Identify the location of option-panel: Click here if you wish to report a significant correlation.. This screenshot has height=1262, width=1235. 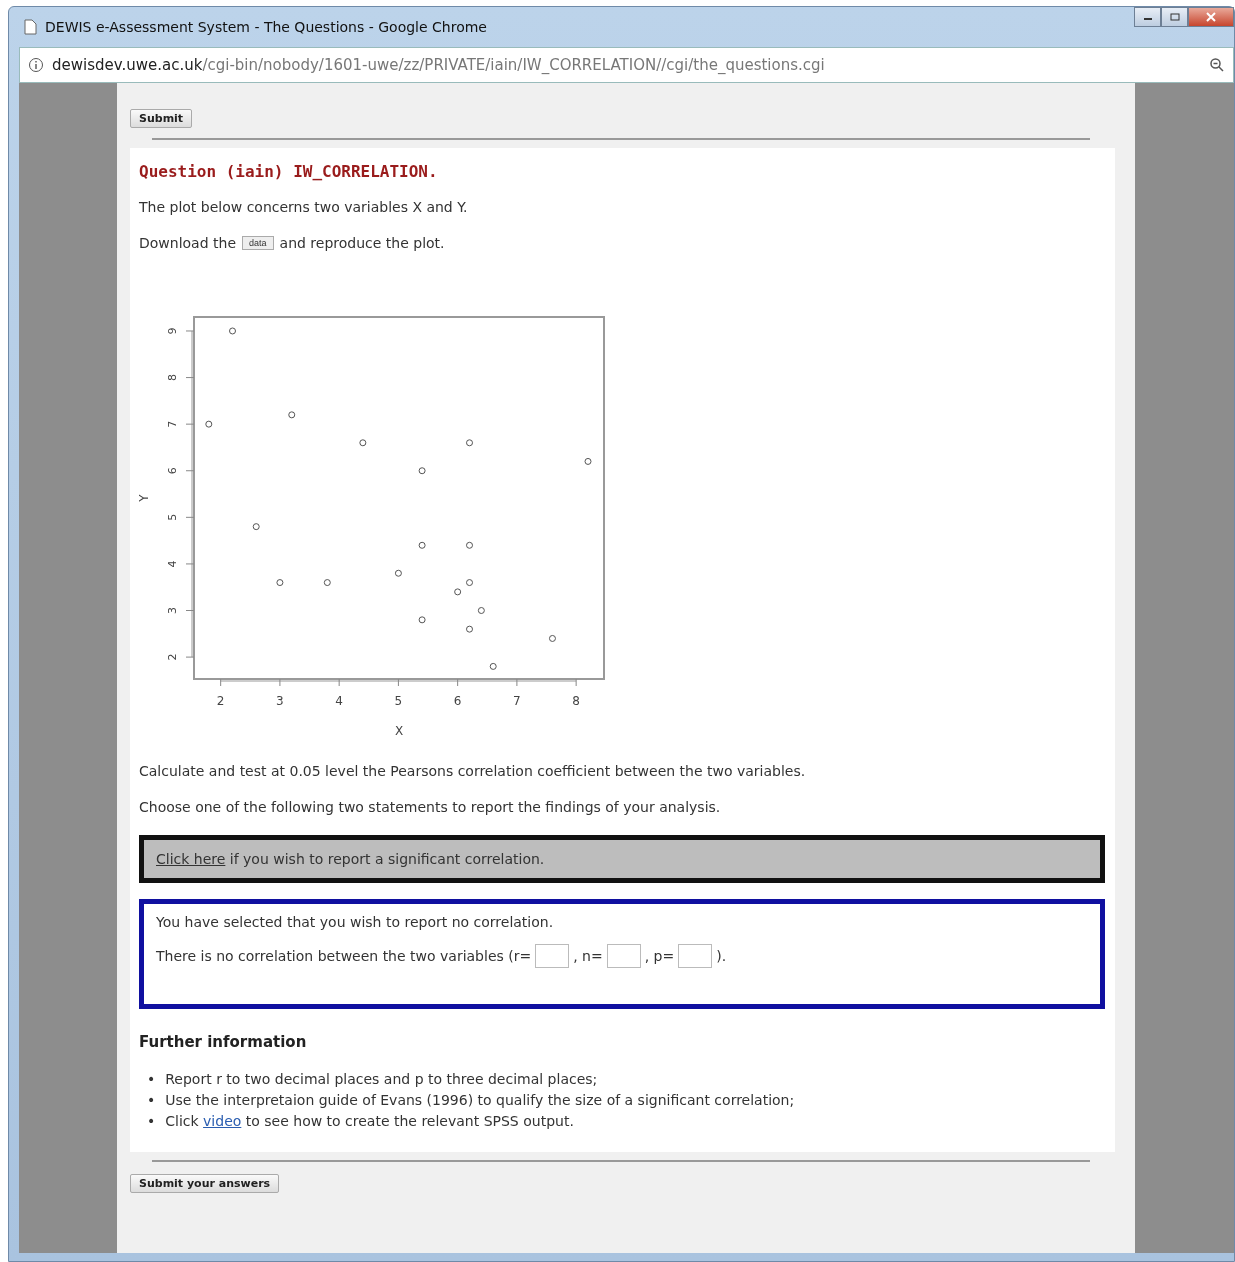
(622, 859).